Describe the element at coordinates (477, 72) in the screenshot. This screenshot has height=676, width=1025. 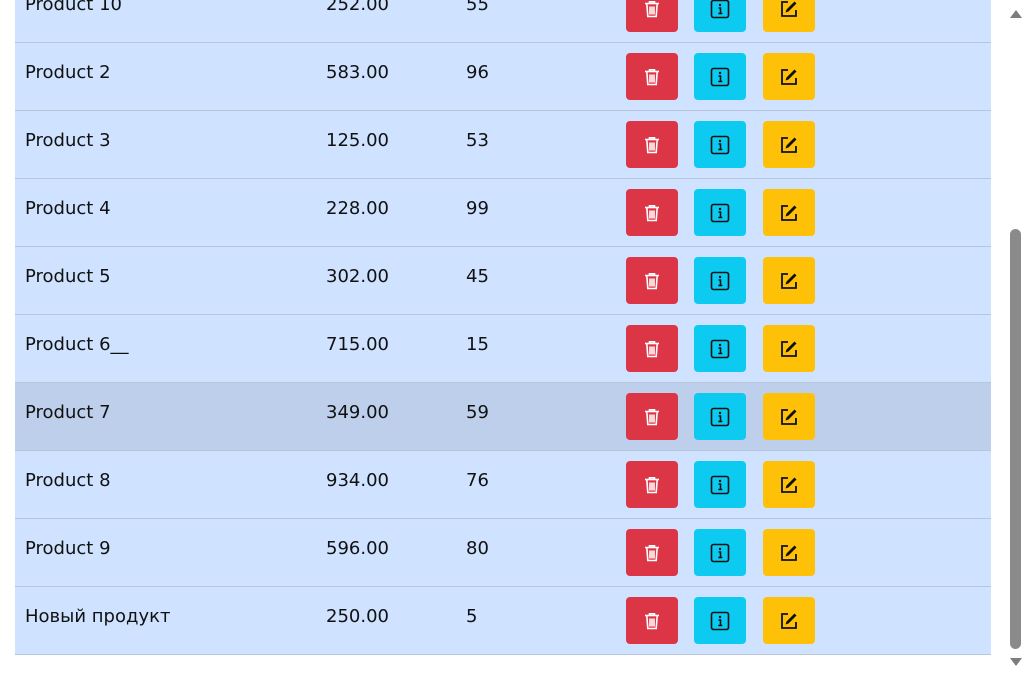
I see `product-quantity: 96` at that location.